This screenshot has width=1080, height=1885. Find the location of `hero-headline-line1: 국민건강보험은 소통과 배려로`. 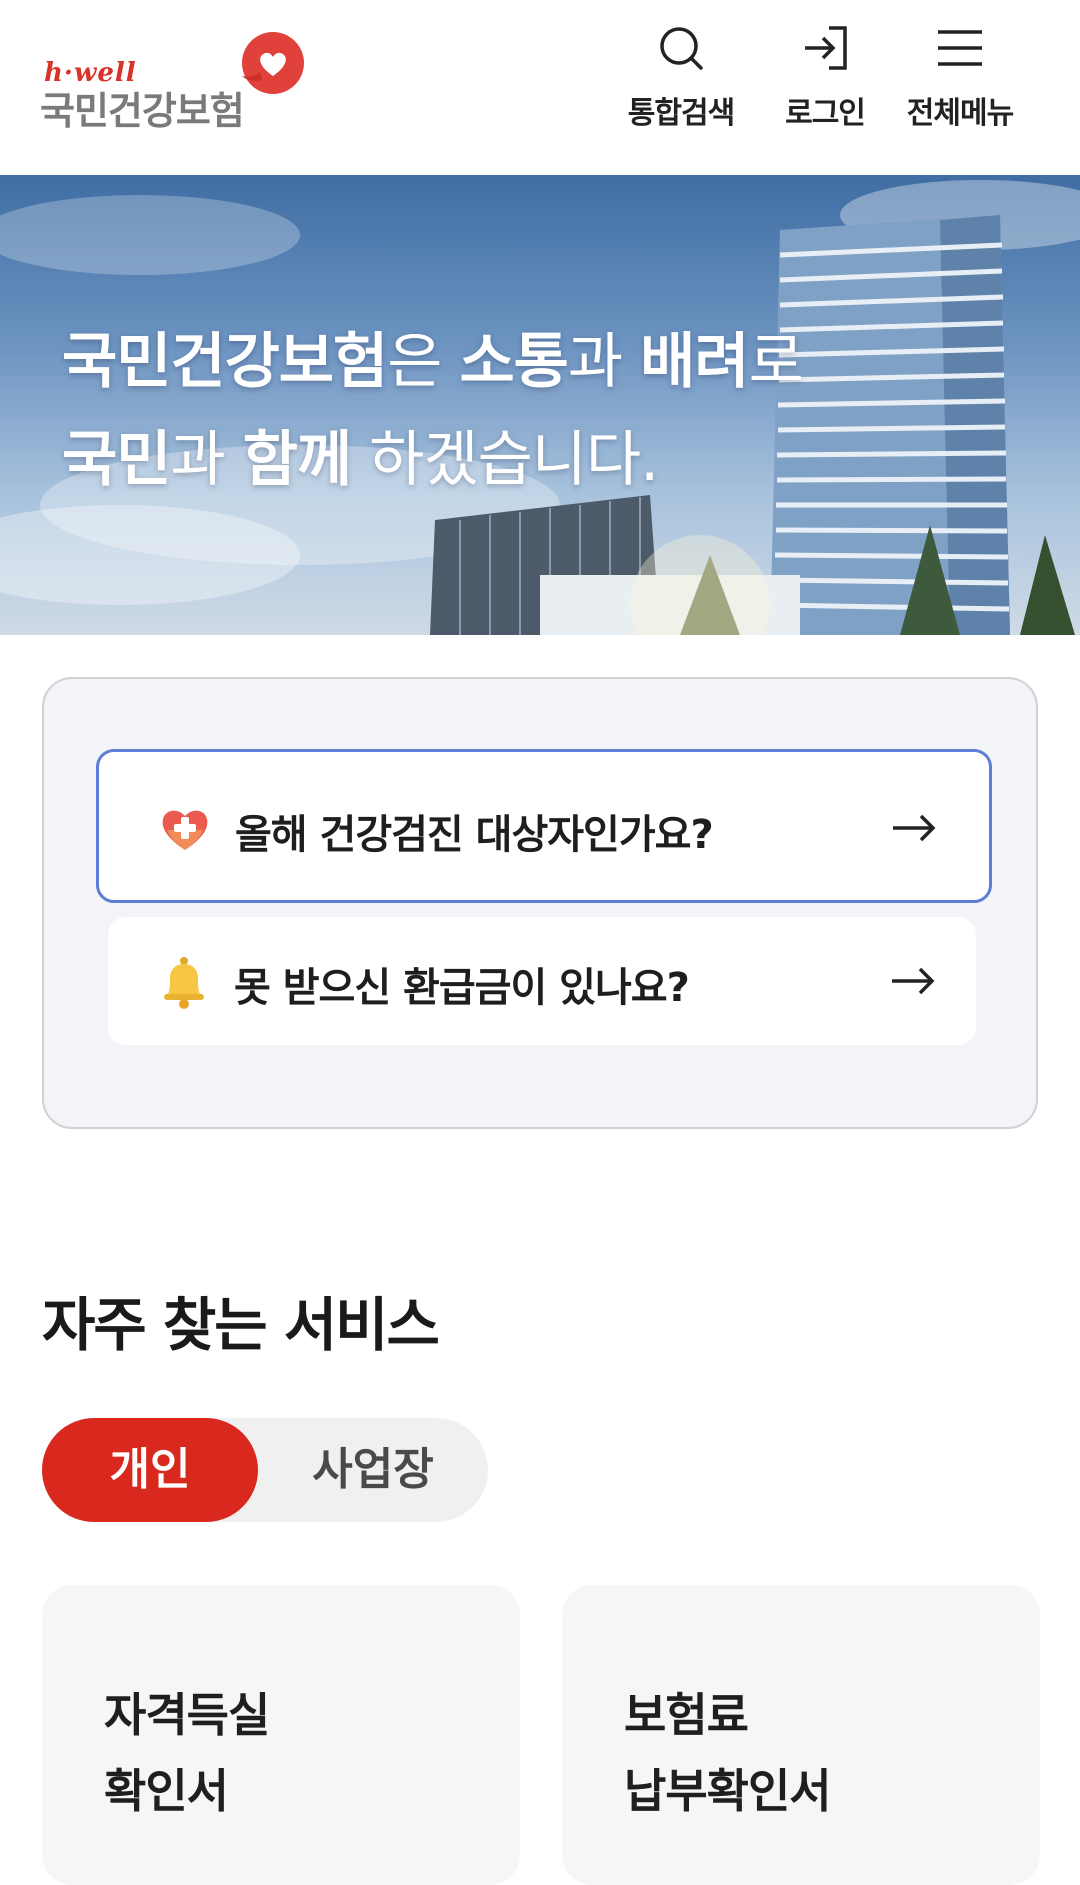

hero-headline-line1: 국민건강보험은 소통과 배려로 is located at coordinates (433, 362).